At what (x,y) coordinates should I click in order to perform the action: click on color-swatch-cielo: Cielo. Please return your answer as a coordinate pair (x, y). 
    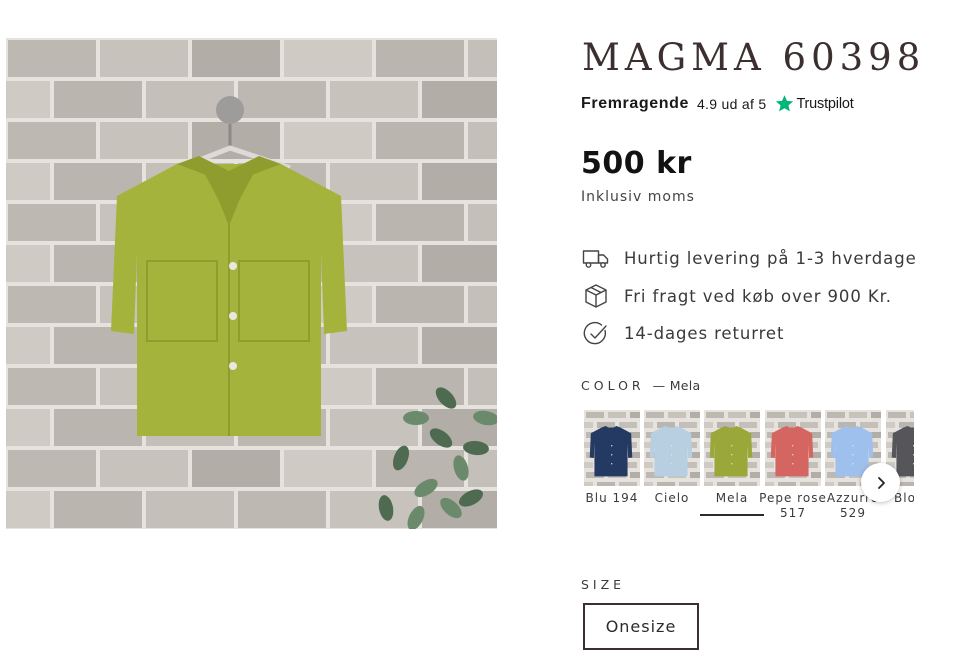
    Looking at the image, I should click on (672, 458).